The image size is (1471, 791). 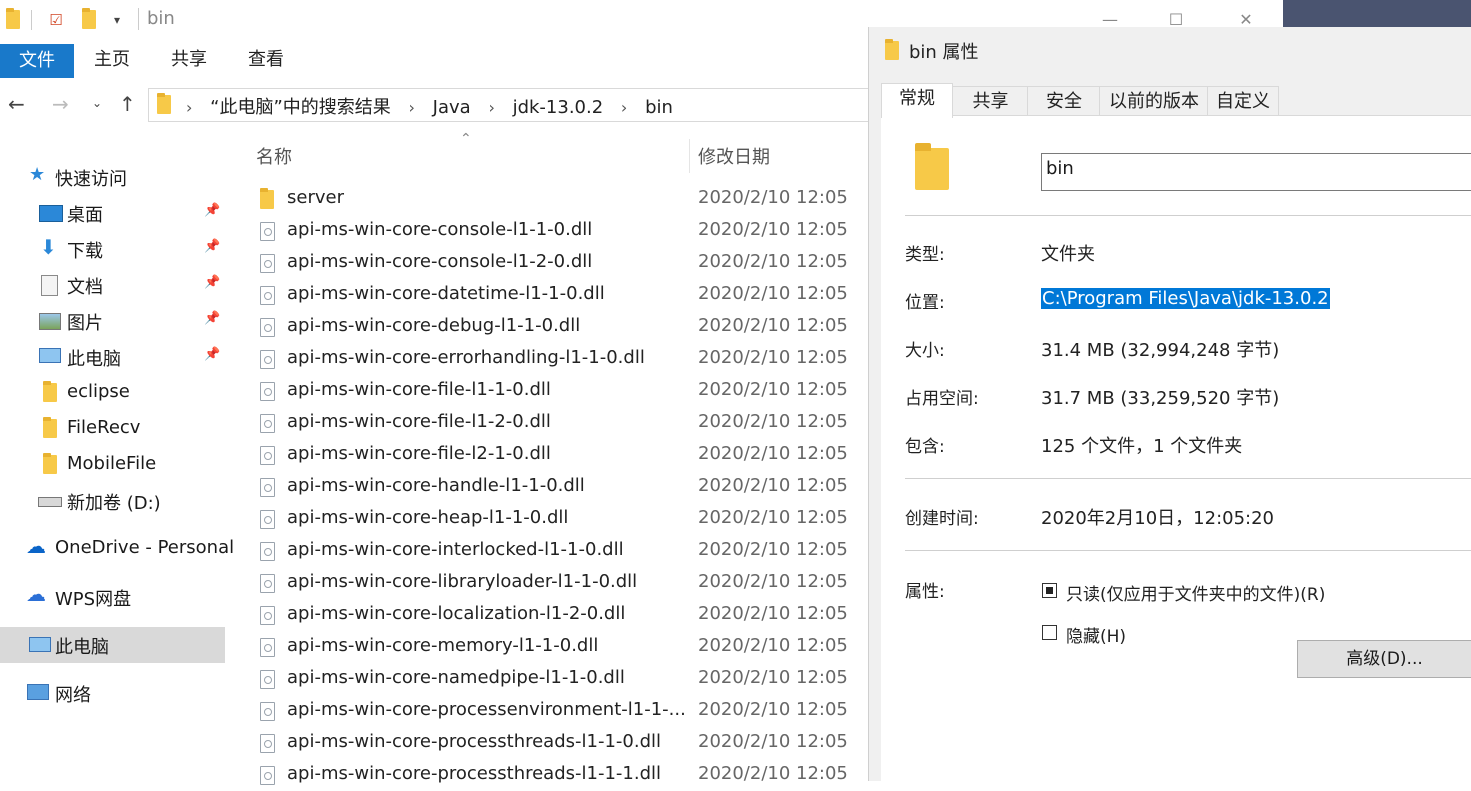 What do you see at coordinates (1049, 590) in the screenshot?
I see `readonly-checkbox` at bounding box center [1049, 590].